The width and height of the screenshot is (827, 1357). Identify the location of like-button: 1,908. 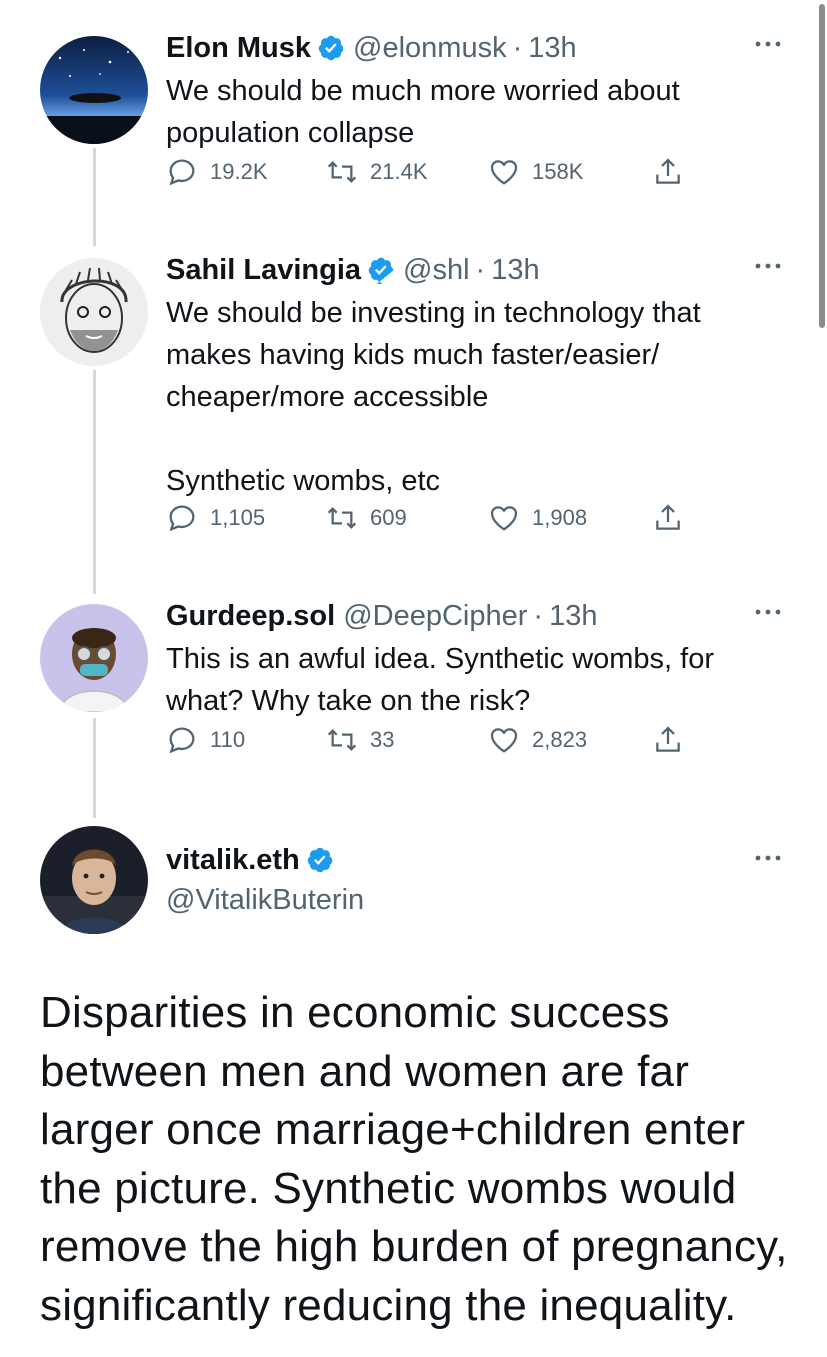
(537, 518).